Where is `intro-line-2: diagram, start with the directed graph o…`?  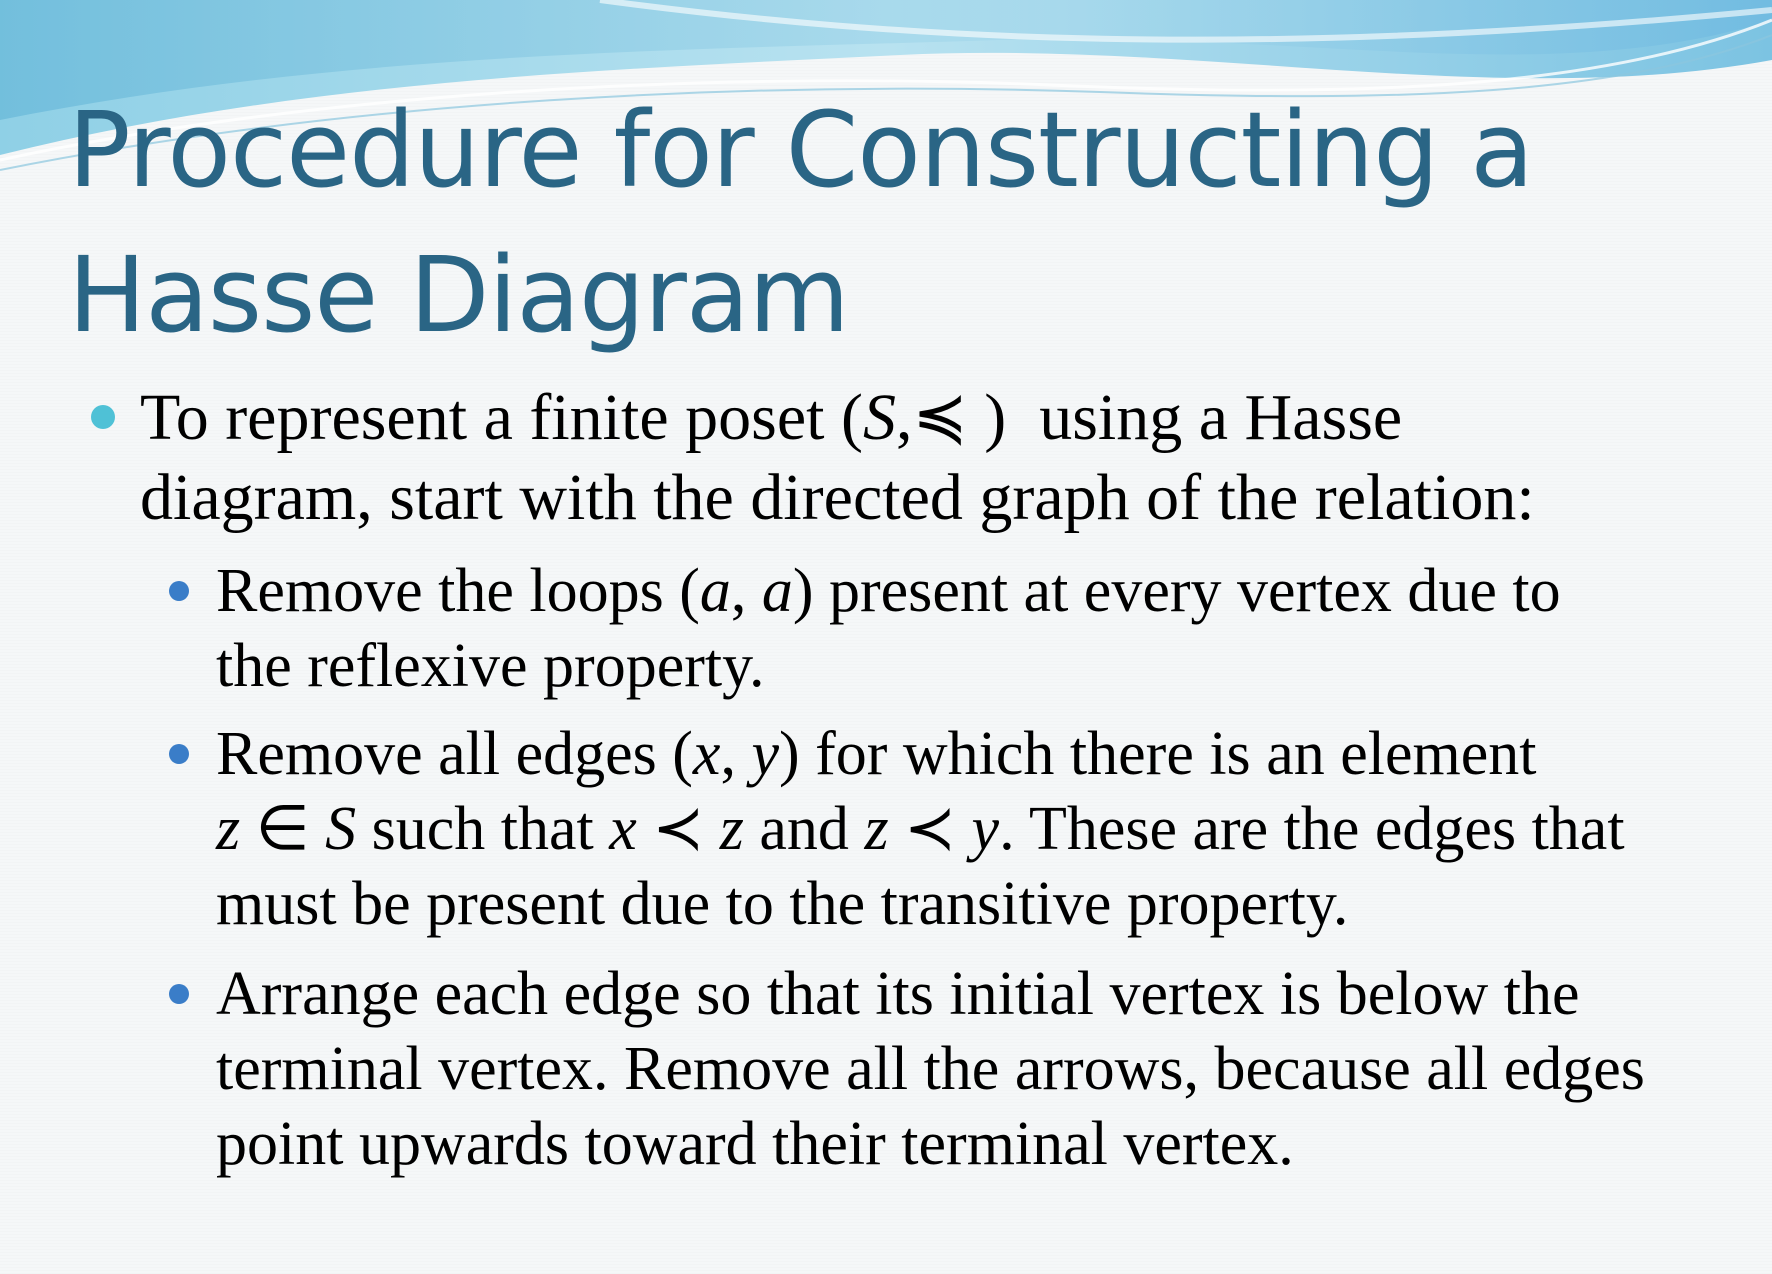
intro-line-2: diagram, start with the directed graph o… is located at coordinates (837, 497).